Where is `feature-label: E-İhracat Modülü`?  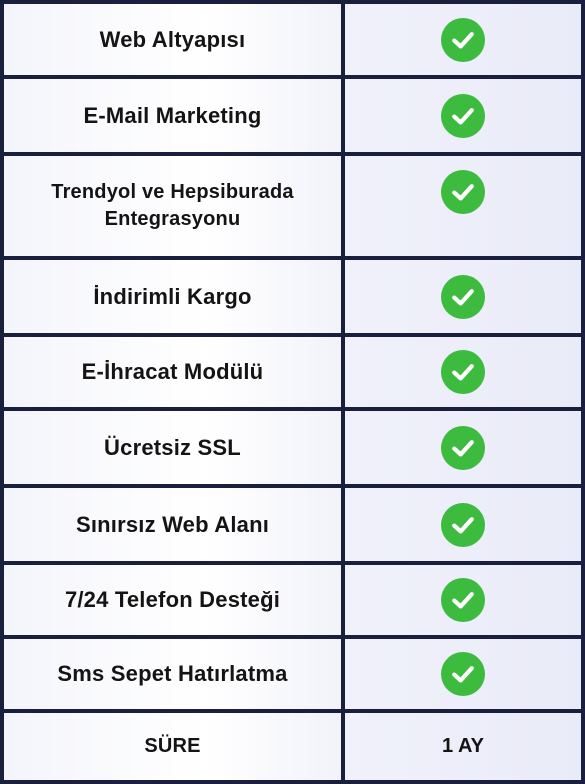
feature-label: E-İhracat Modülü is located at coordinates (174, 372).